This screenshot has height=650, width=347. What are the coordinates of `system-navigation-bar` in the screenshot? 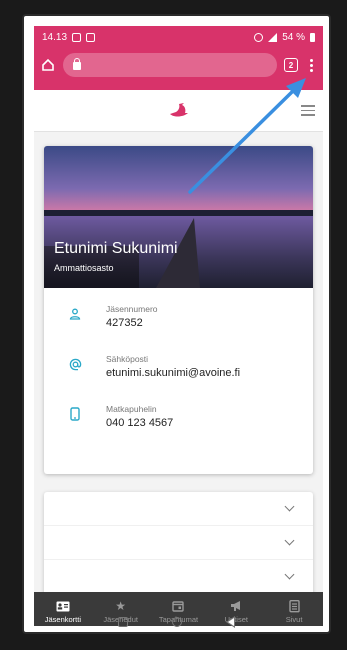 It's located at (176, 622).